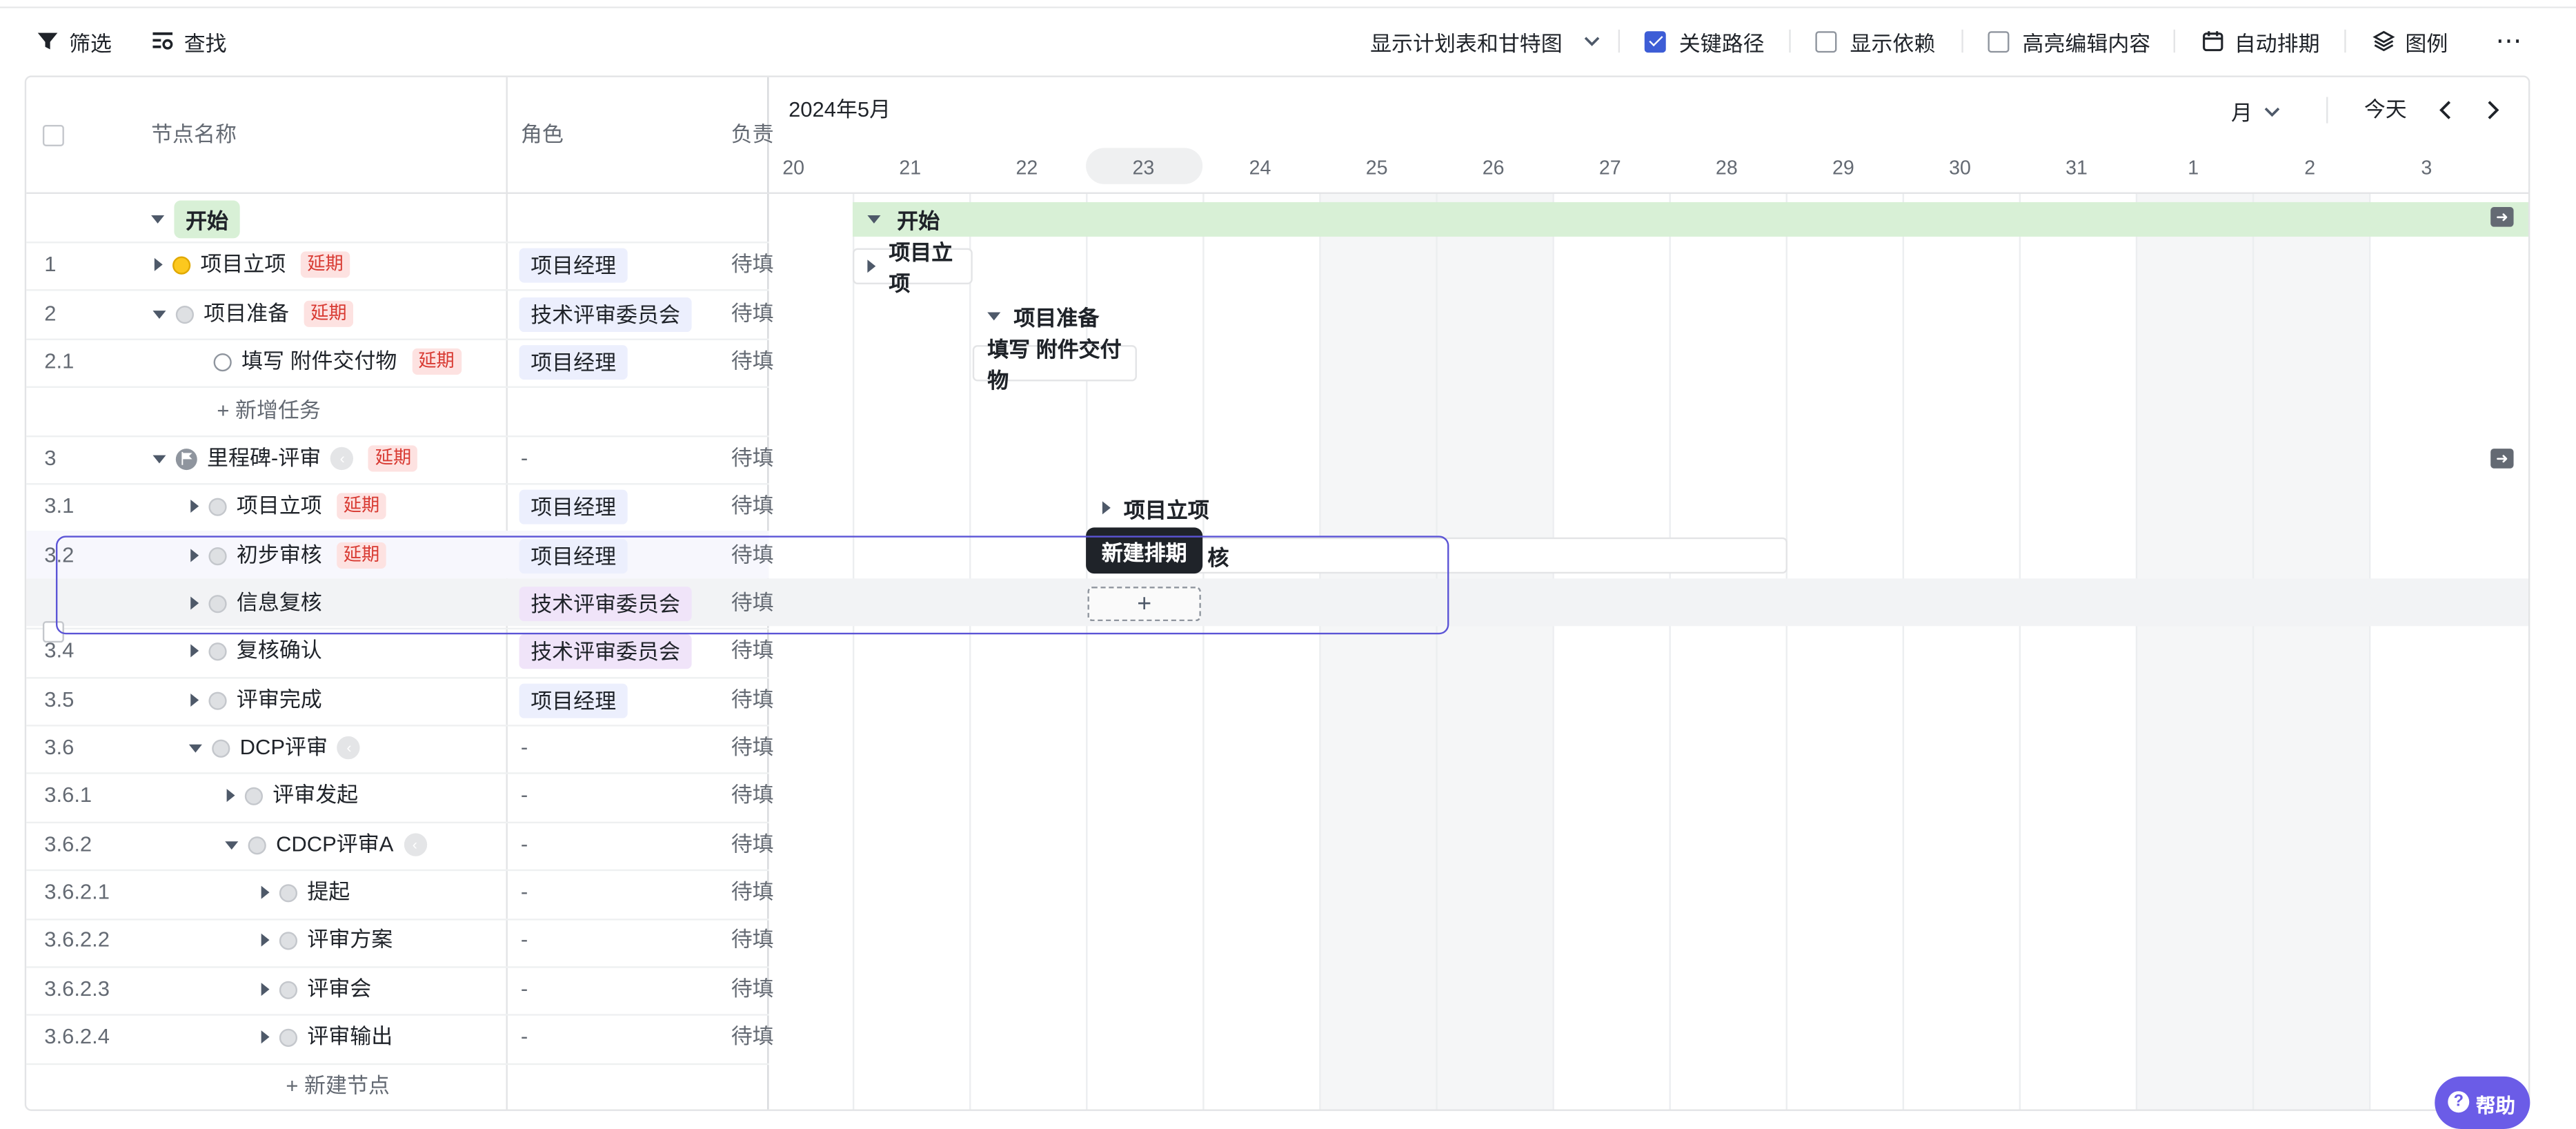 The width and height of the screenshot is (2576, 1129). I want to click on show-deps-checkbox, so click(1826, 41).